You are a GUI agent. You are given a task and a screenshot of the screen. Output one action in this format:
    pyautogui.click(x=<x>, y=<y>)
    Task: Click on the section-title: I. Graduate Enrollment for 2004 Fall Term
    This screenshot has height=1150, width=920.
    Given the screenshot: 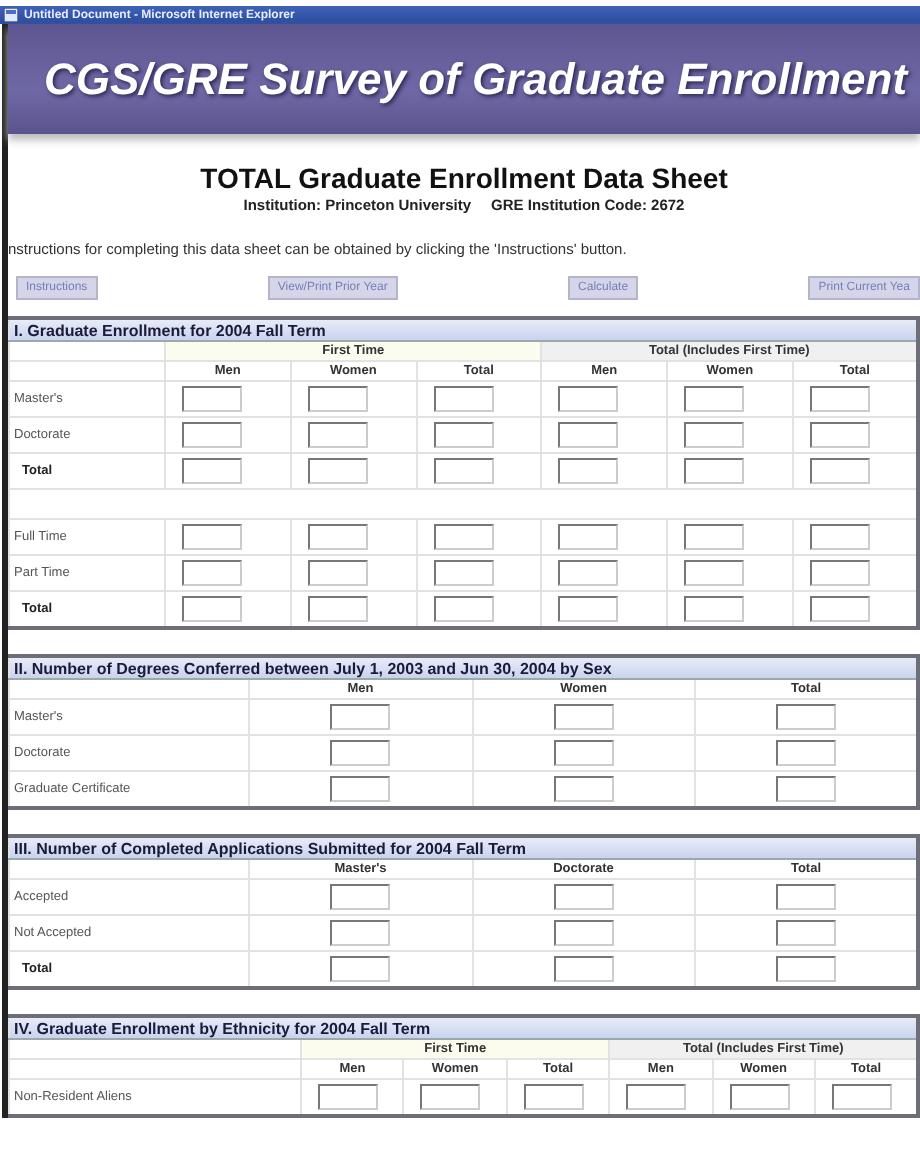 What is the action you would take?
    pyautogui.click(x=463, y=329)
    